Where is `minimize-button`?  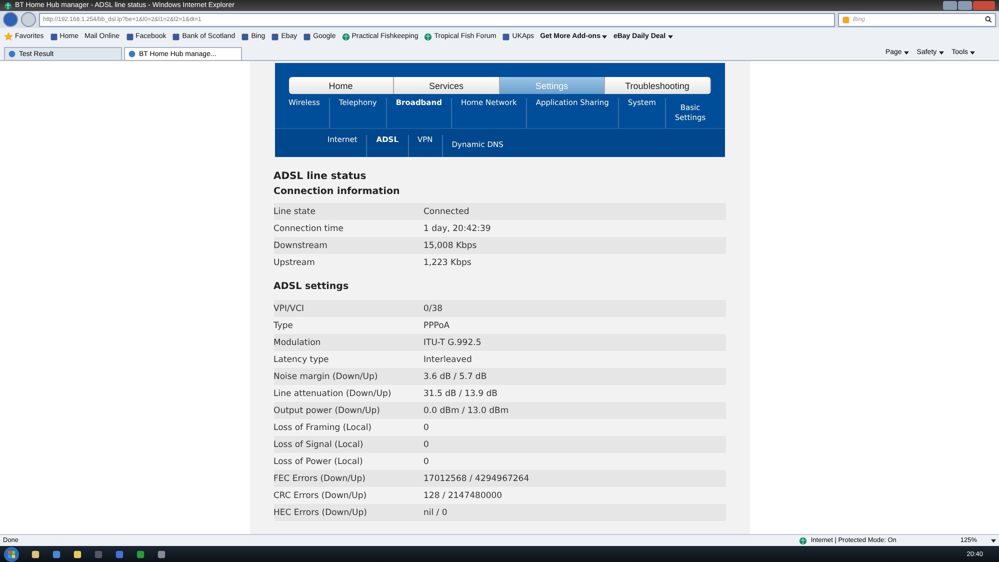 minimize-button is located at coordinates (950, 5).